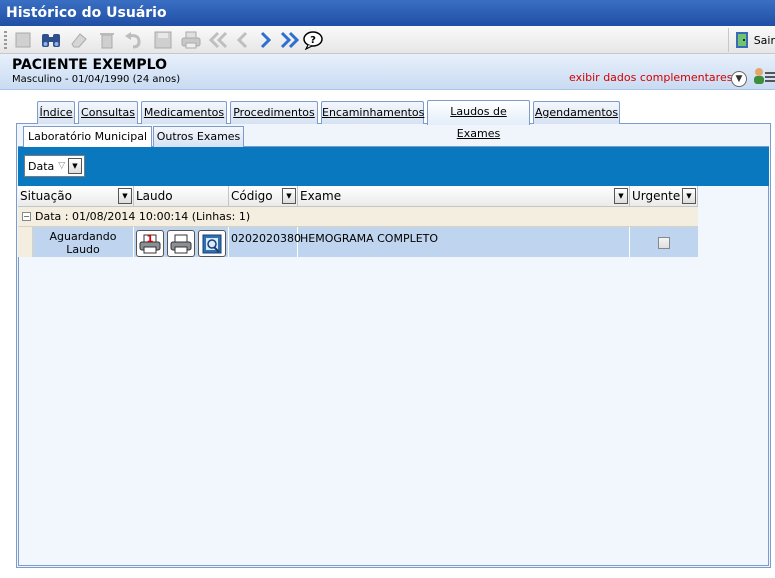 The image size is (775, 578). Describe the element at coordinates (83, 242) in the screenshot. I see `cell-situacao: Aguardando Laudo` at that location.